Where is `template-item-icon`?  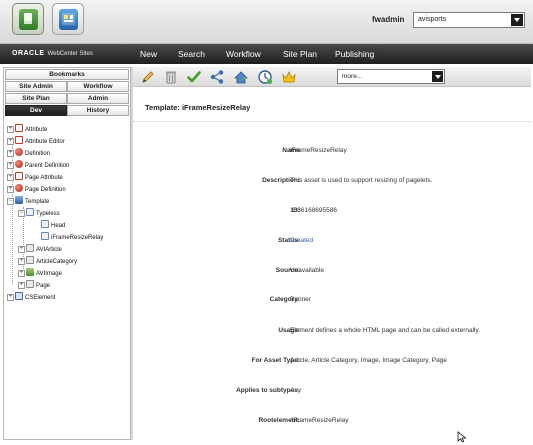 template-item-icon is located at coordinates (45, 236).